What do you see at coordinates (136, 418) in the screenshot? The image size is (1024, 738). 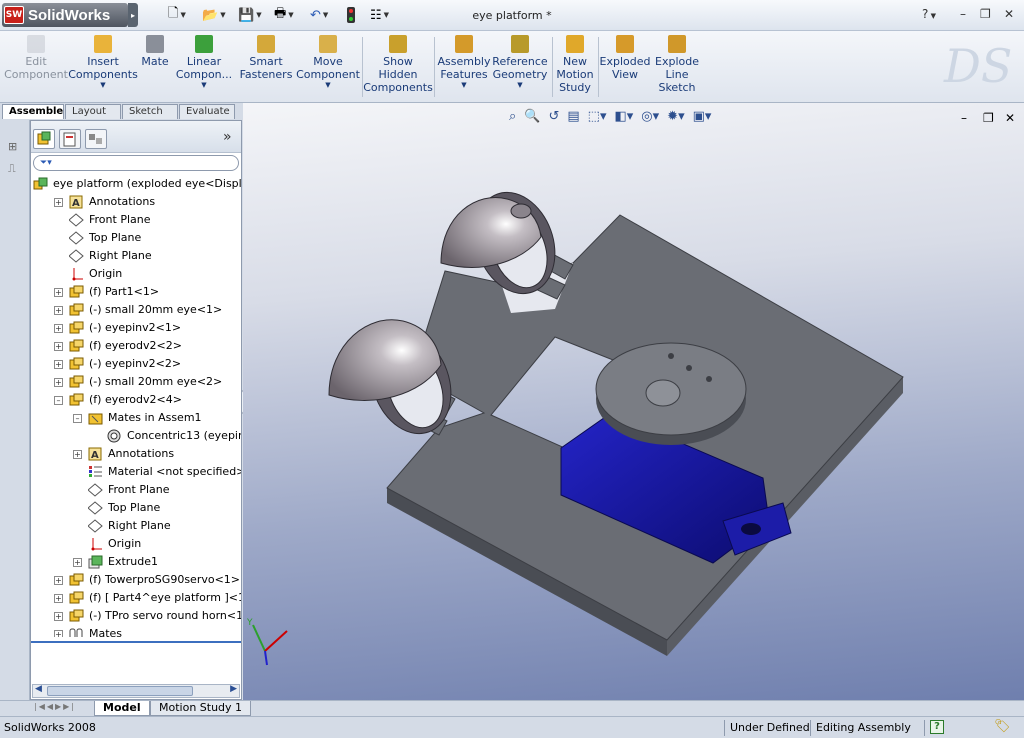 I see `tree-item: – Mates in Assem1` at bounding box center [136, 418].